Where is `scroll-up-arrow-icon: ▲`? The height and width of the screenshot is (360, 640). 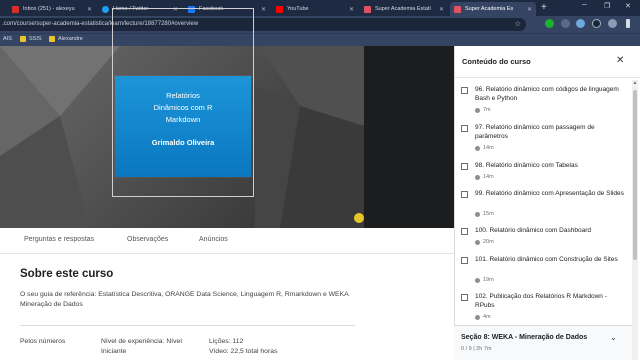 scroll-up-arrow-icon: ▲ is located at coordinates (635, 83).